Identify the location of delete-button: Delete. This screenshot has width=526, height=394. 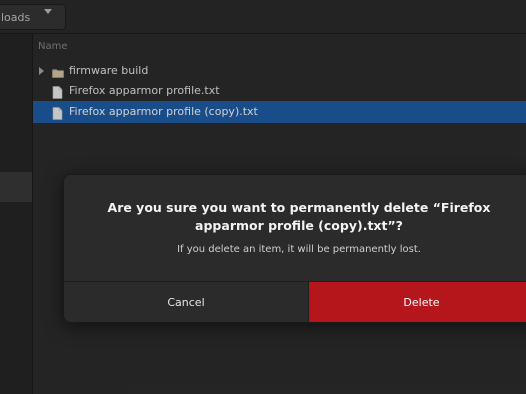
(417, 302).